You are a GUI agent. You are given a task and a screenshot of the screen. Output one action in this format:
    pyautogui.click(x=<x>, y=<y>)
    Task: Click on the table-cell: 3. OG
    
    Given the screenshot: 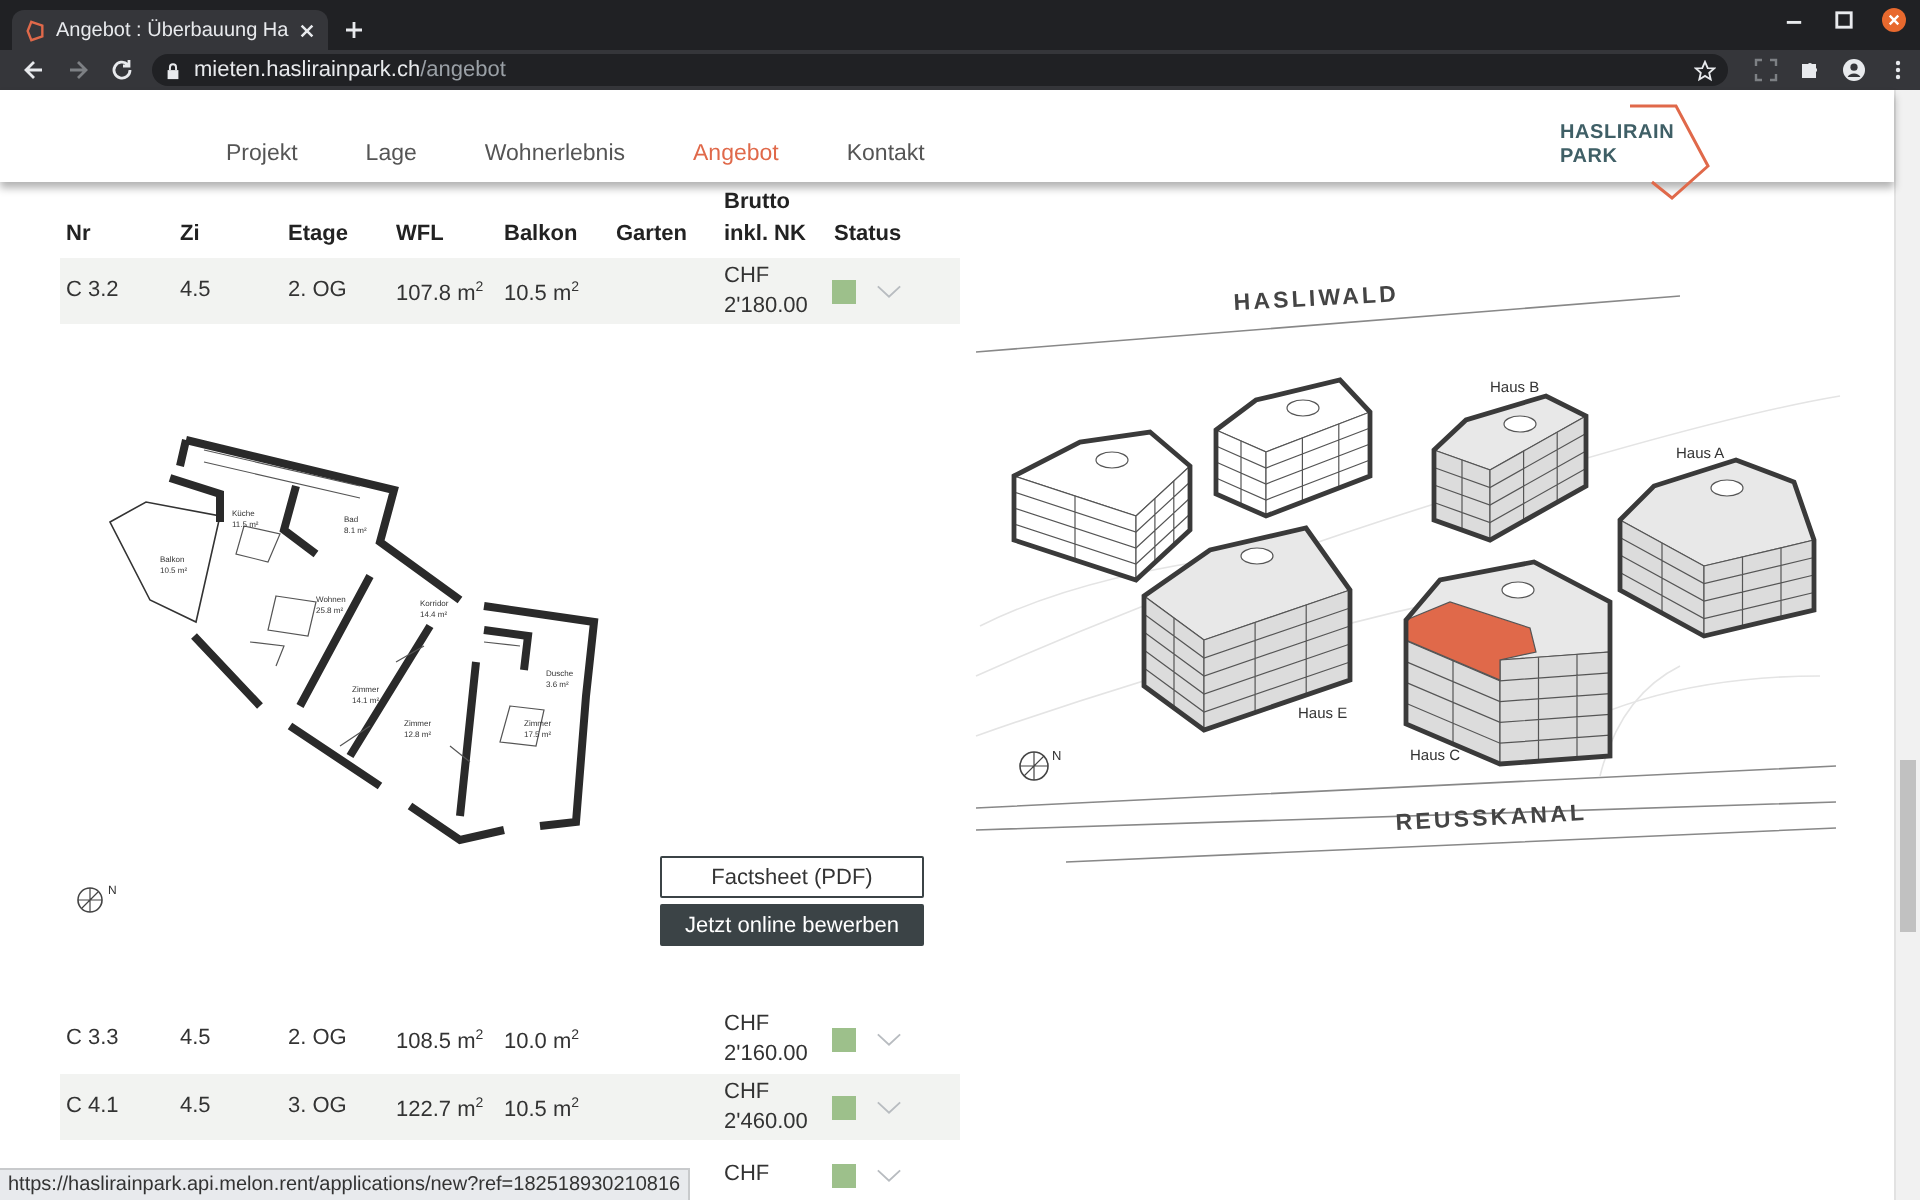 What is the action you would take?
    pyautogui.click(x=317, y=1106)
    